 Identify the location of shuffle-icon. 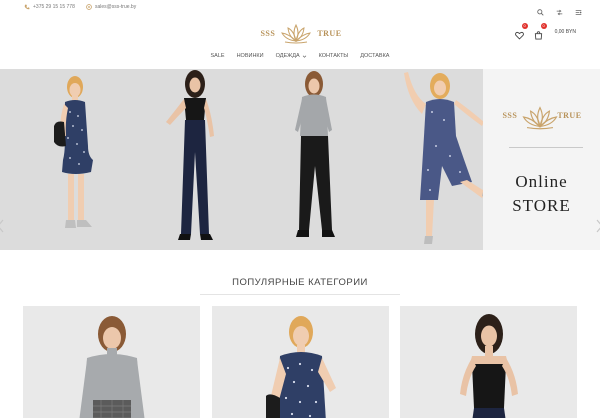
(559, 9).